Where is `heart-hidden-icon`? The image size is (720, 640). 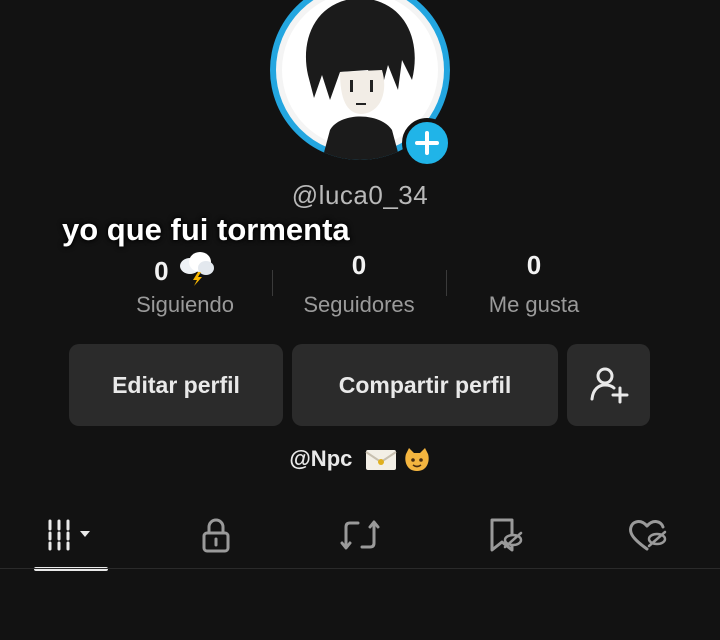
heart-hidden-icon is located at coordinates (648, 535).